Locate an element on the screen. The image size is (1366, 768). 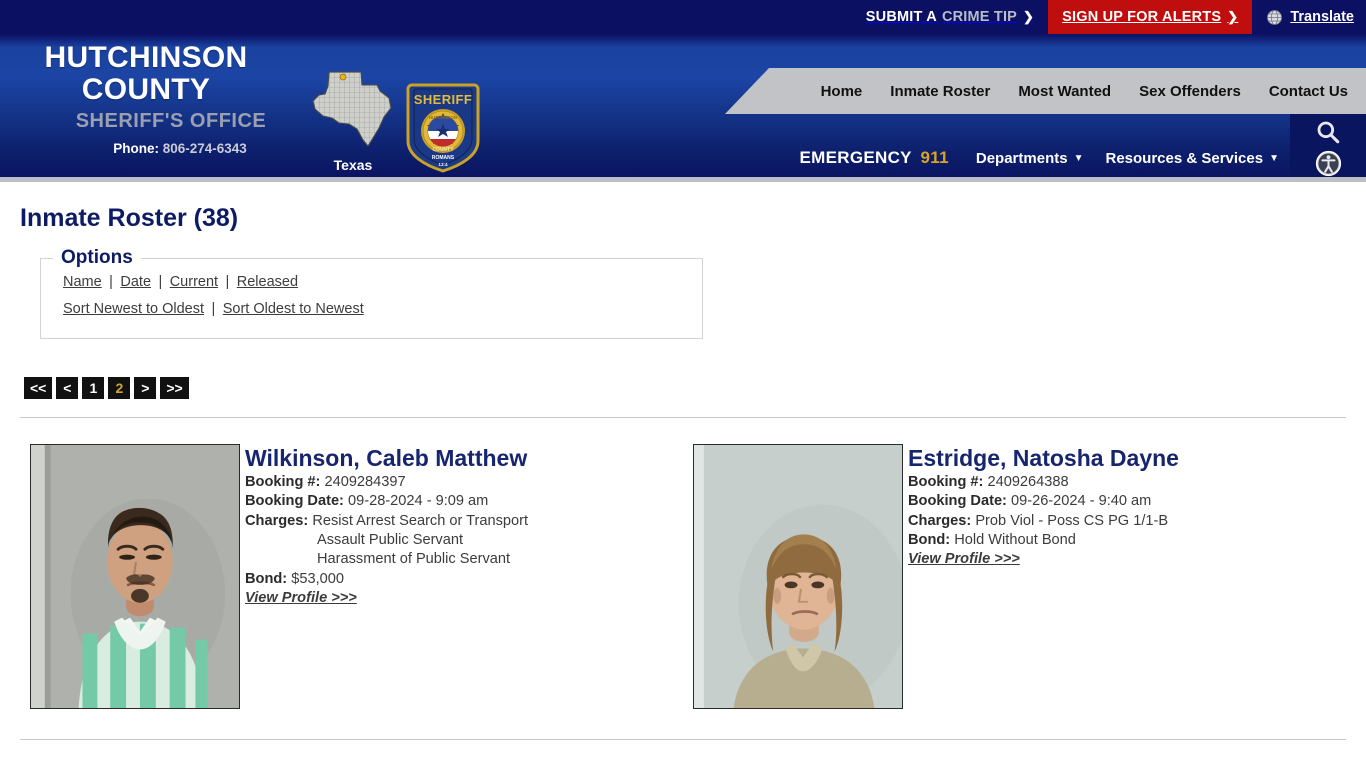
options-legend: Options is located at coordinates (97, 257).